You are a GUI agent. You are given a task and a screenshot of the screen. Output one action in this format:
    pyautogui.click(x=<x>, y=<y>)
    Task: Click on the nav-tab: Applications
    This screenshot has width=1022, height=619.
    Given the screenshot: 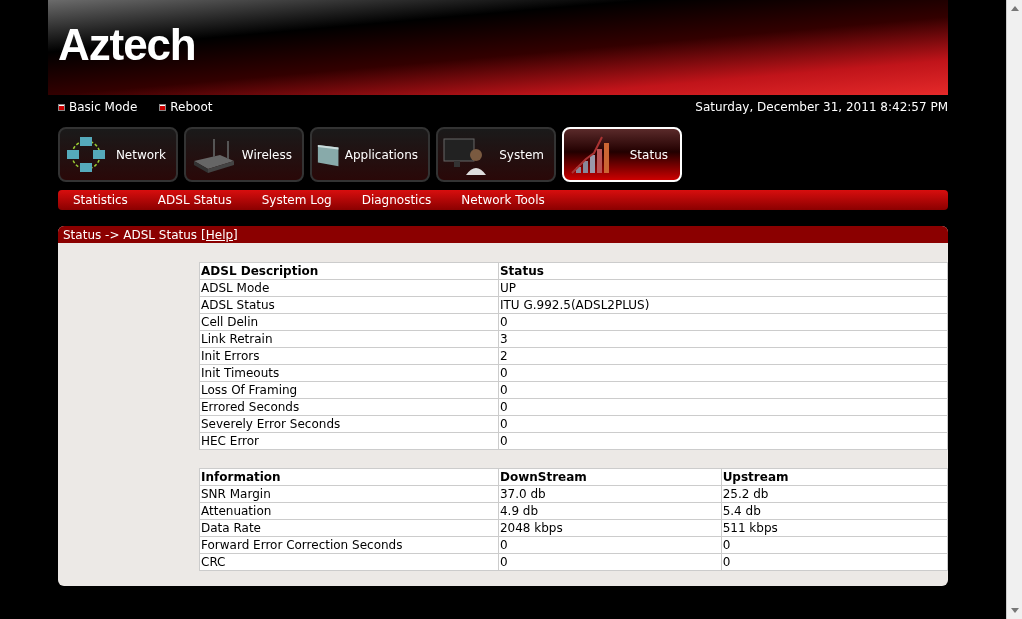 What is the action you would take?
    pyautogui.click(x=370, y=154)
    